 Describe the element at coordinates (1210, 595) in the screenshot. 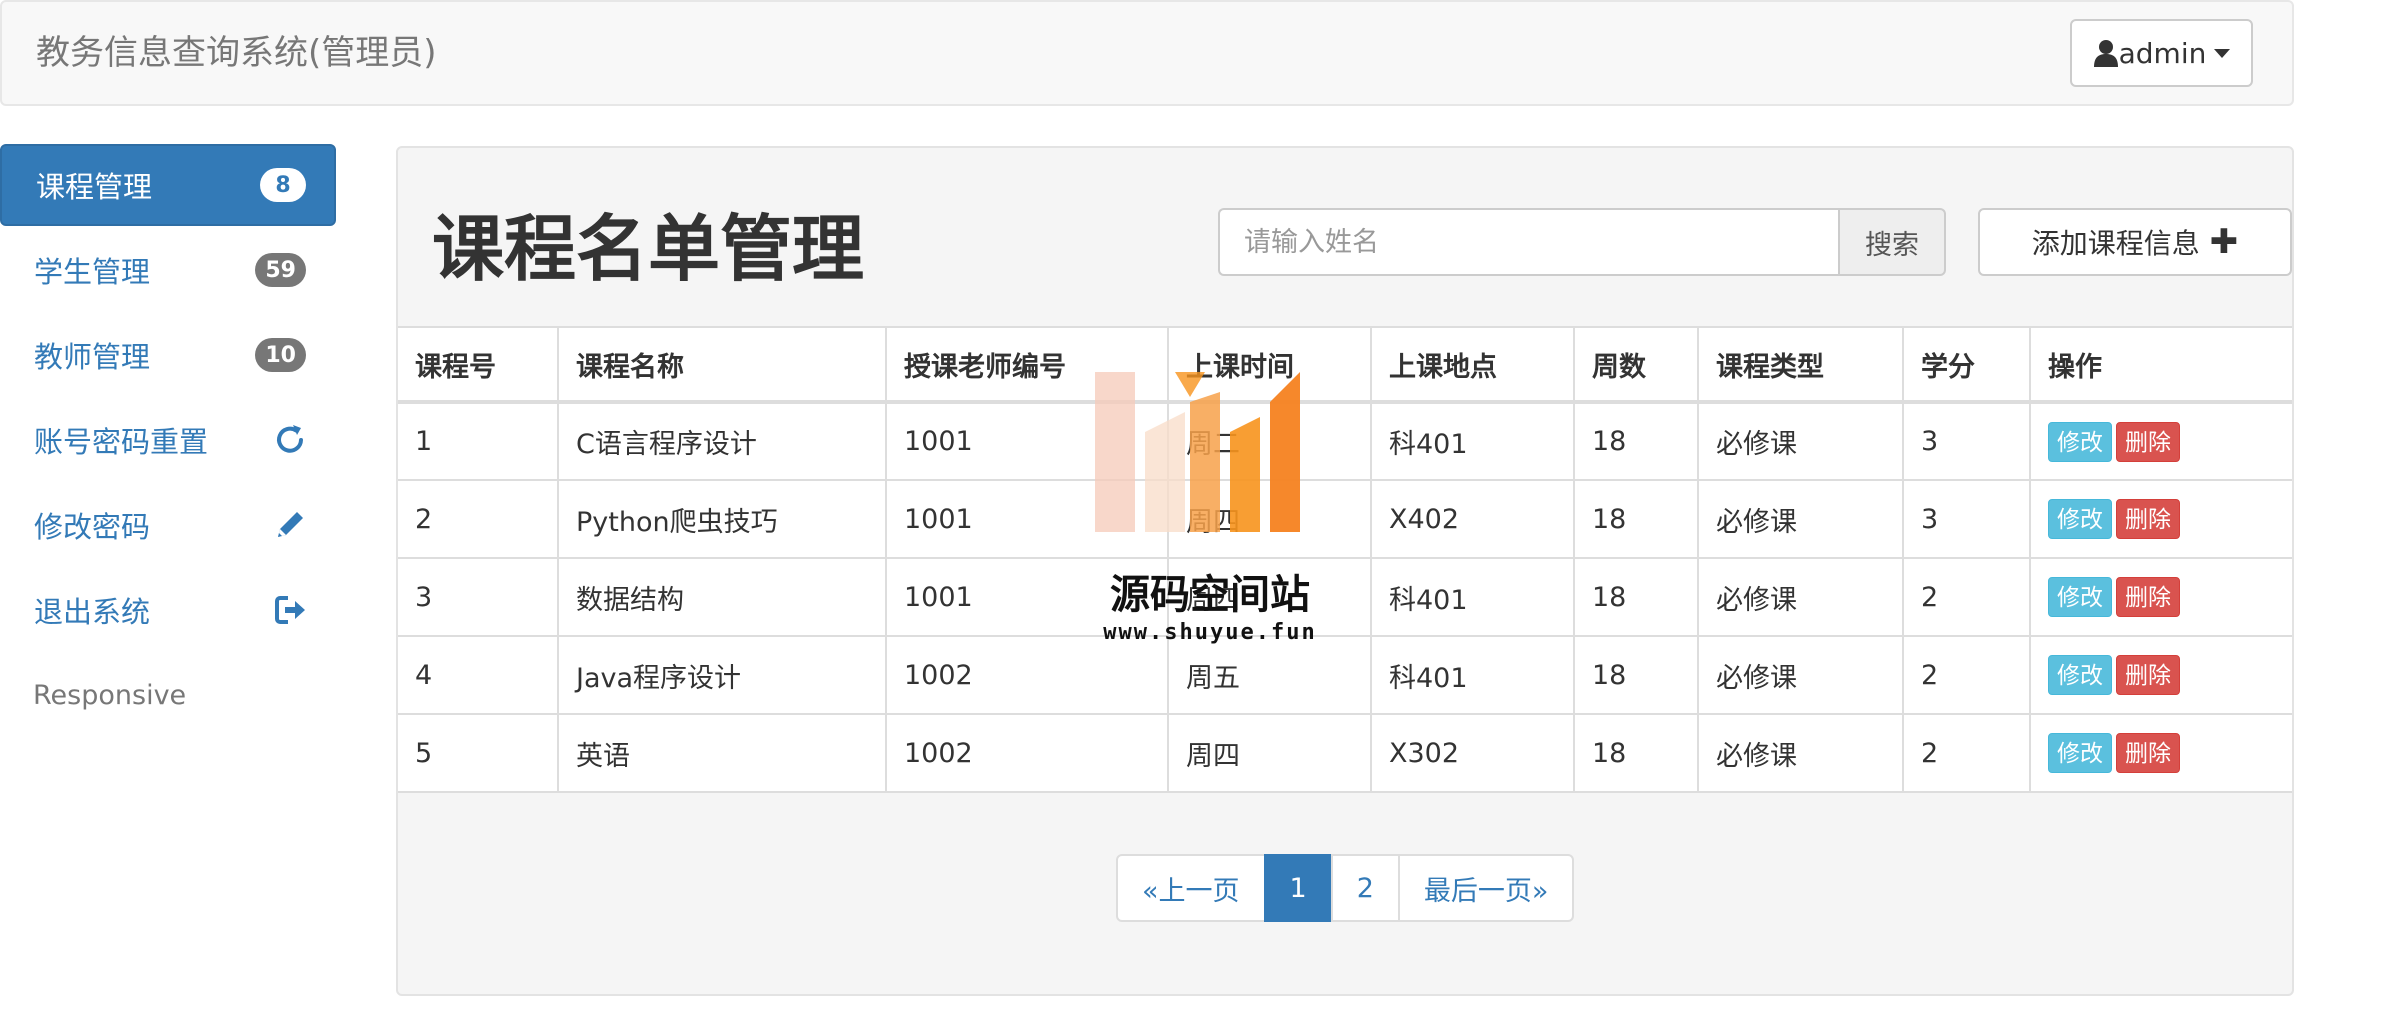

I see `watermark-text: 源码空间站` at that location.